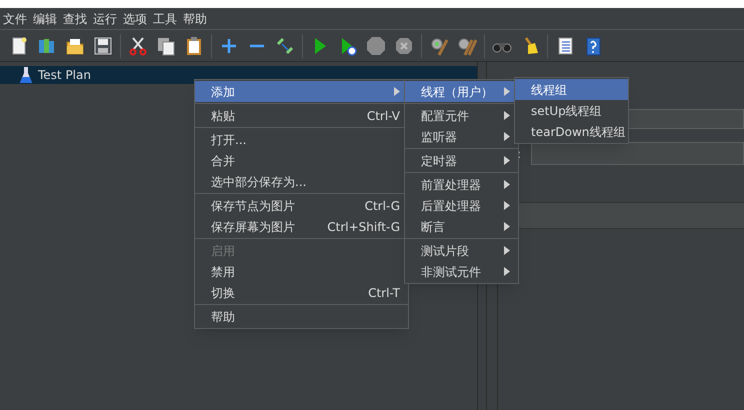 Image resolution: width=744 pixels, height=410 pixels. I want to click on menu-item: 测试片段, so click(461, 250).